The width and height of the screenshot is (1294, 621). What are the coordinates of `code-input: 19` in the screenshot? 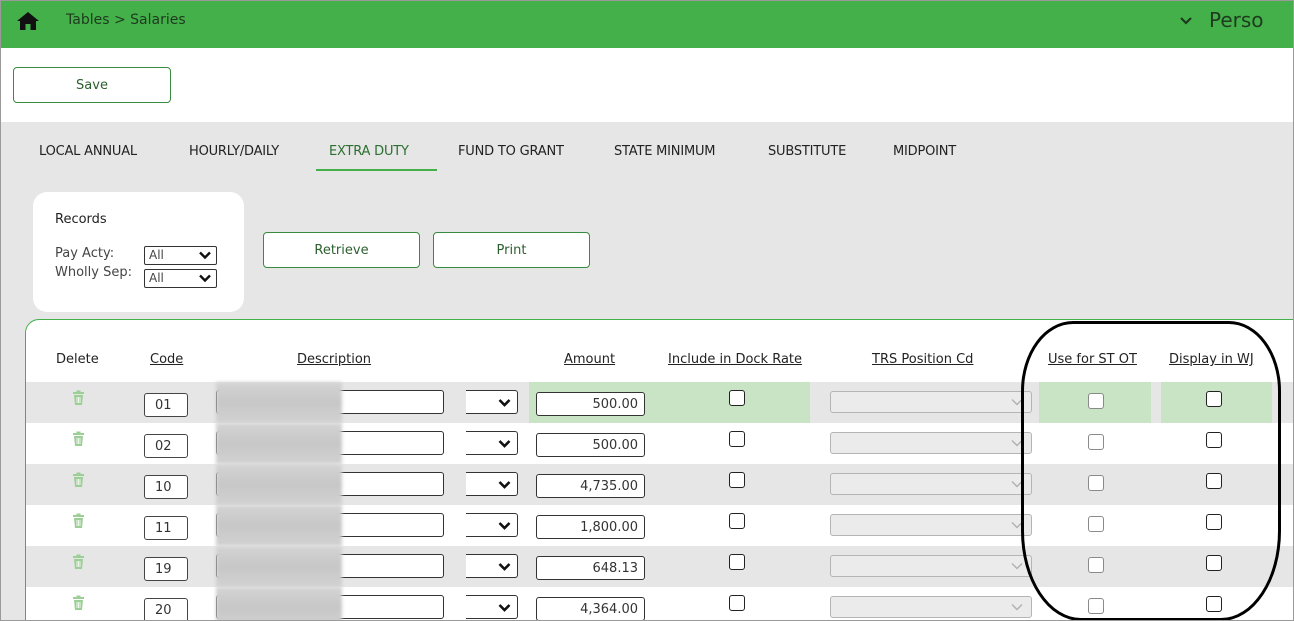 It's located at (166, 569).